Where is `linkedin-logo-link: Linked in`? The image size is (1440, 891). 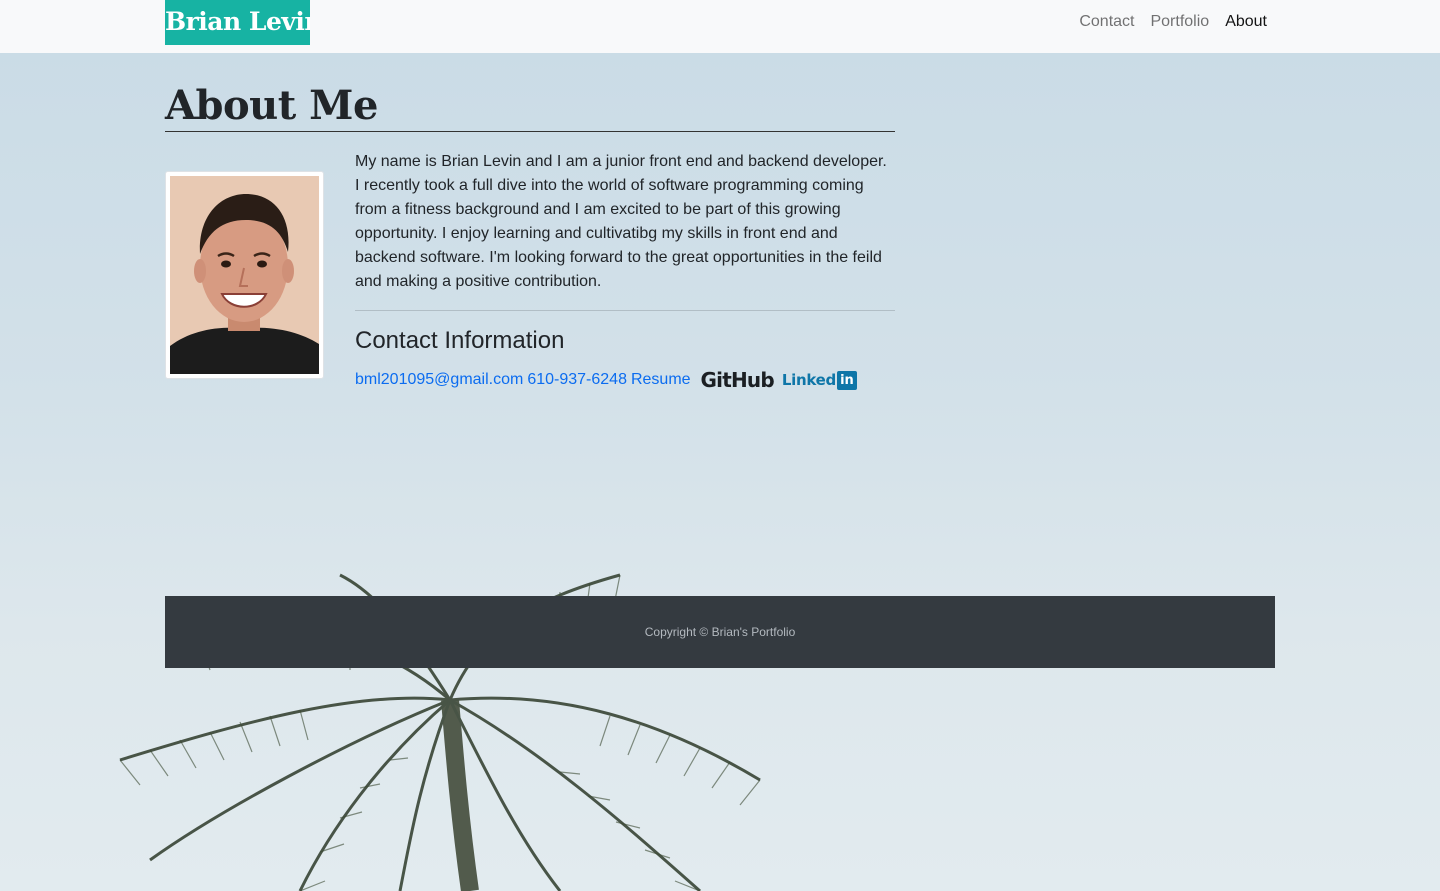 linkedin-logo-link: Linked in is located at coordinates (819, 380).